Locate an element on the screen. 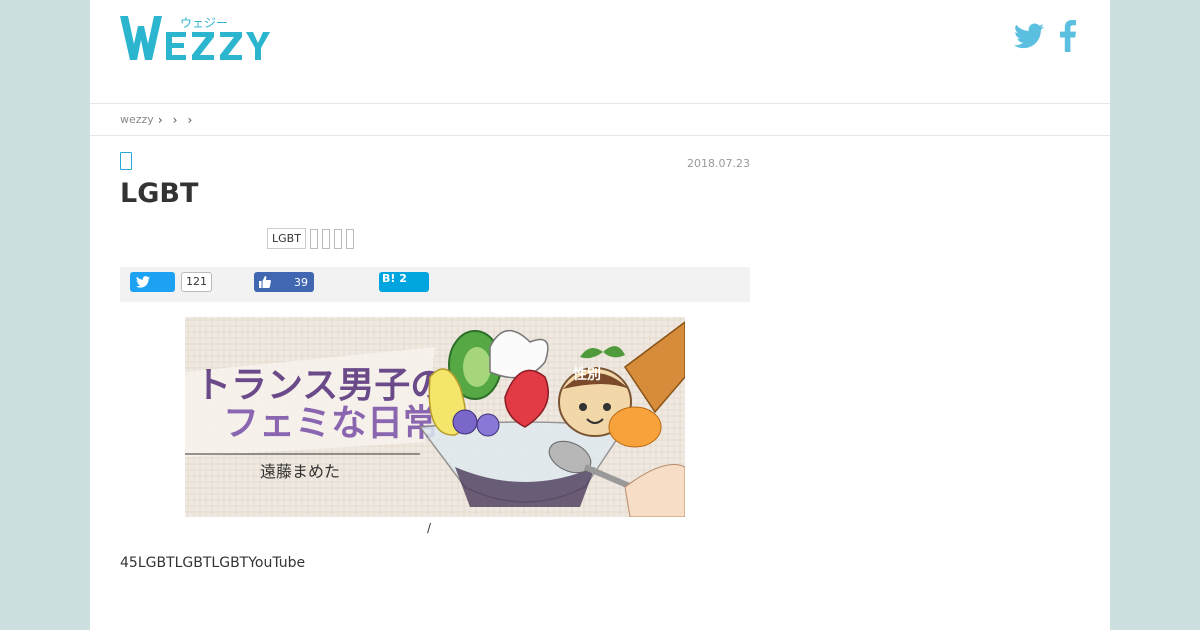 This screenshot has width=1200, height=630. twitter-link is located at coordinates (1029, 38).